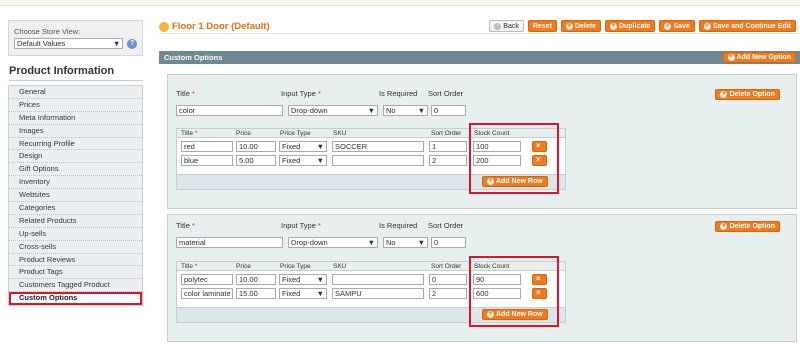  What do you see at coordinates (506, 26) in the screenshot?
I see `back-button: ‹ Back` at bounding box center [506, 26].